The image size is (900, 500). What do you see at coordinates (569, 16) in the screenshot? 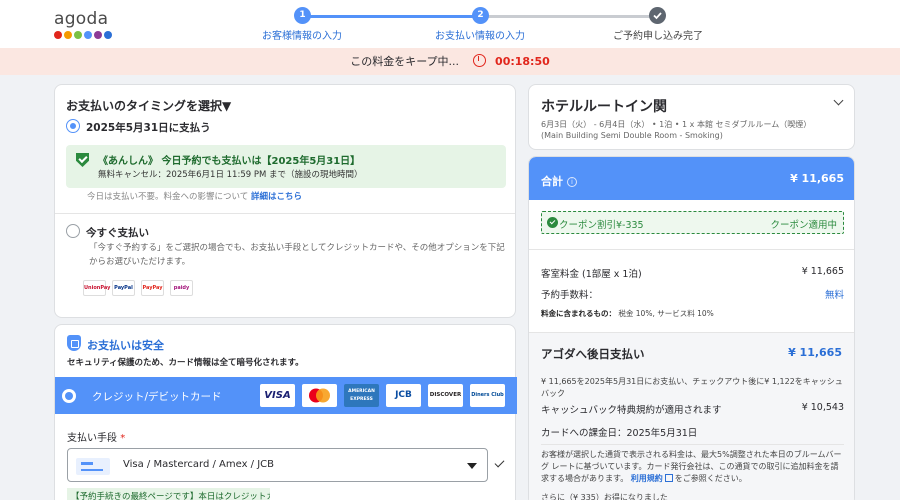
I see `step-line-pending` at bounding box center [569, 16].